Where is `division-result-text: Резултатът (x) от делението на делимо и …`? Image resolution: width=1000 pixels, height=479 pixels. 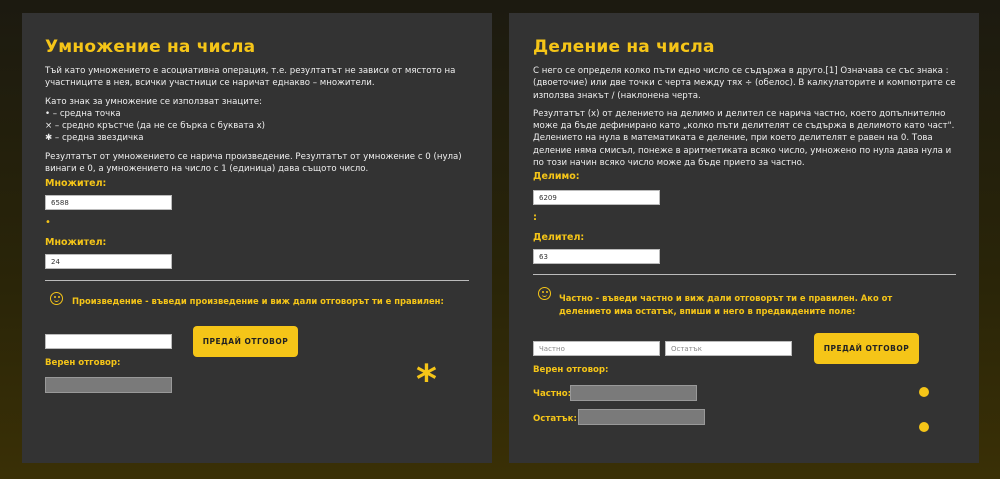 division-result-text: Резултатът (x) от делението на делимо и … is located at coordinates (744, 138).